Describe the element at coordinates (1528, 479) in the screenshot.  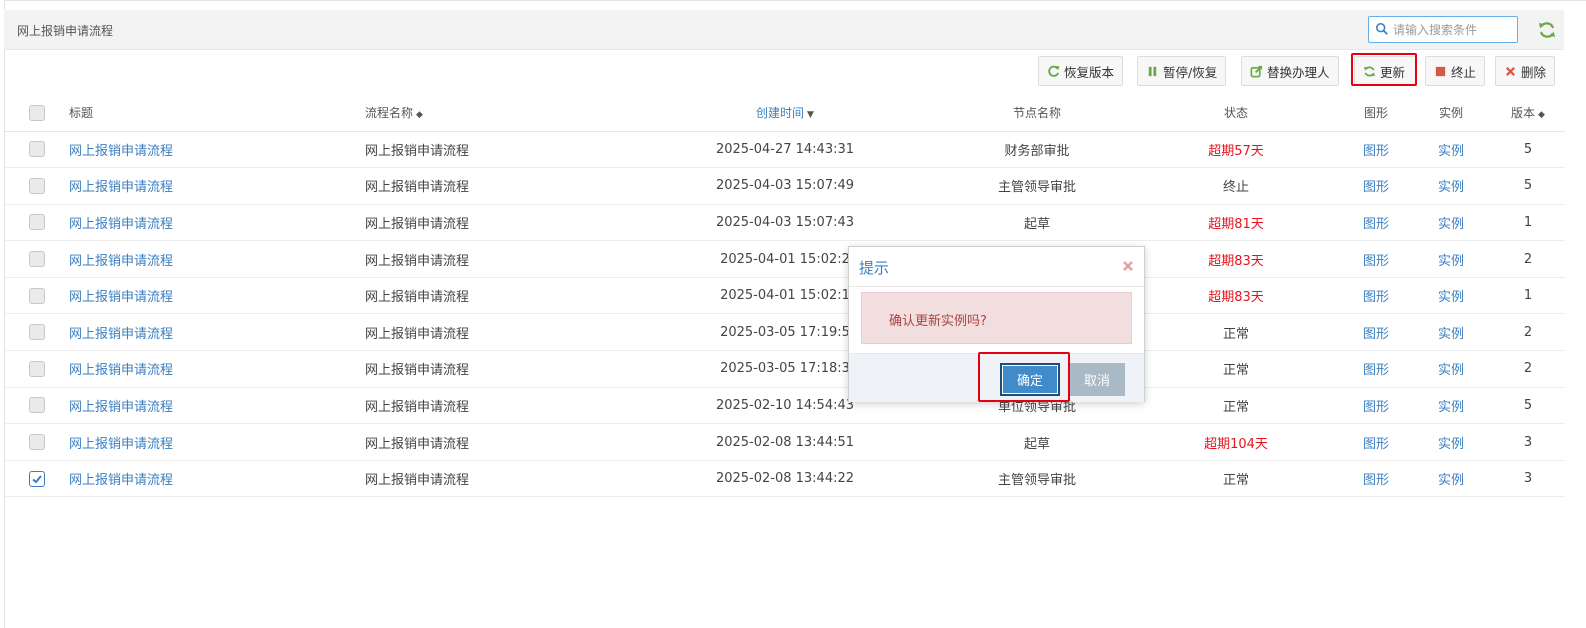
I see `row-version: 3` at that location.